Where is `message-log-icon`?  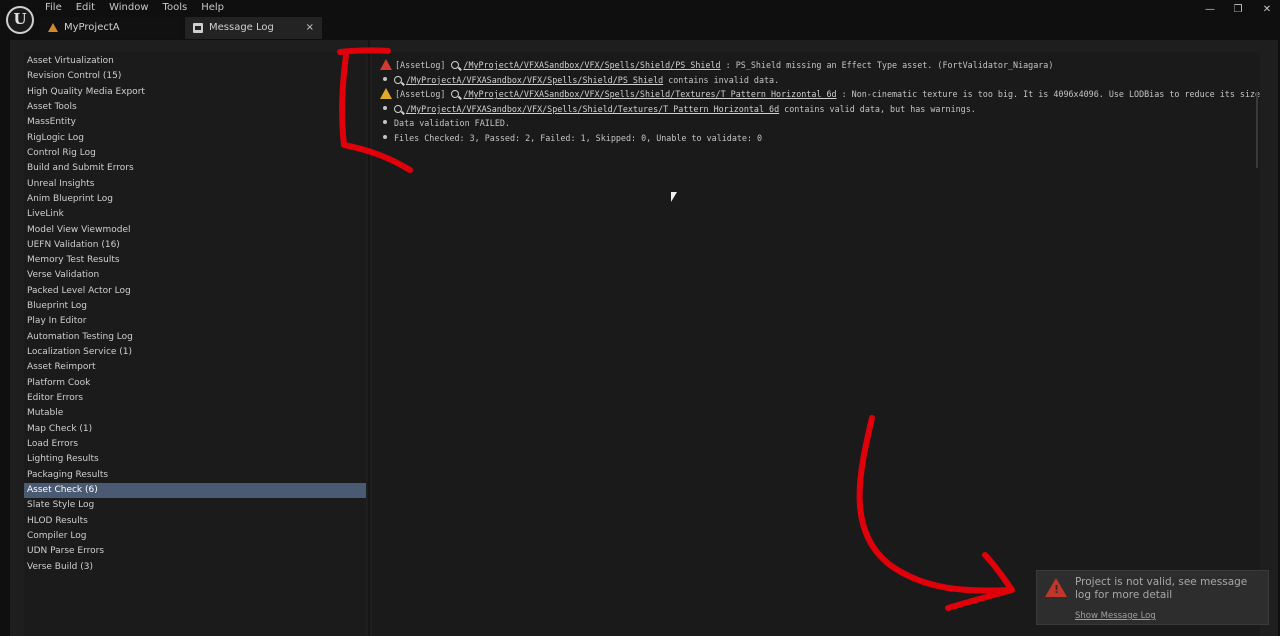 message-log-icon is located at coordinates (198, 28).